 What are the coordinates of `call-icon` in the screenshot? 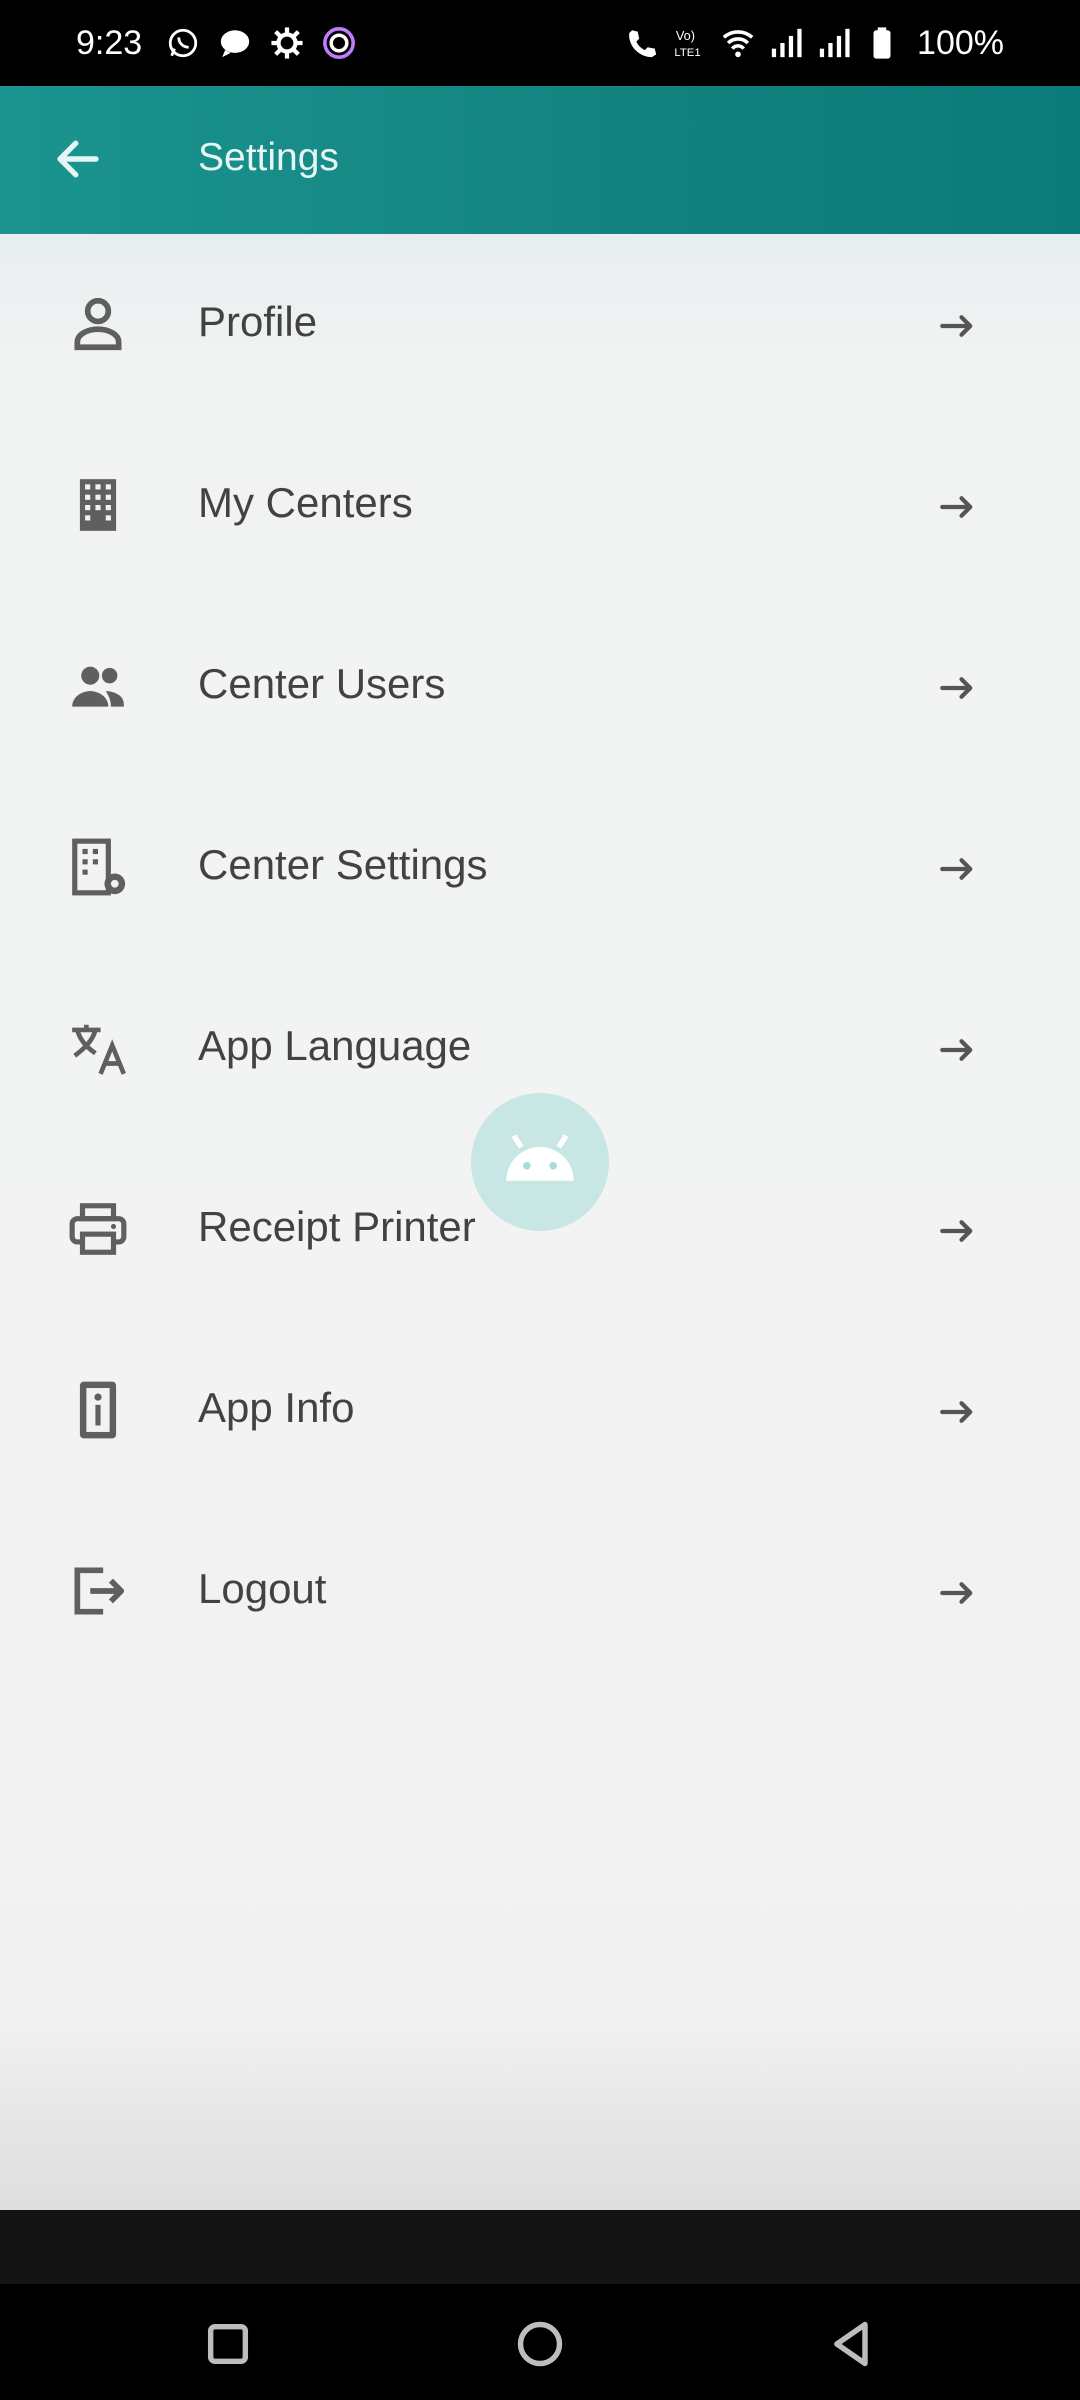 It's located at (642, 43).